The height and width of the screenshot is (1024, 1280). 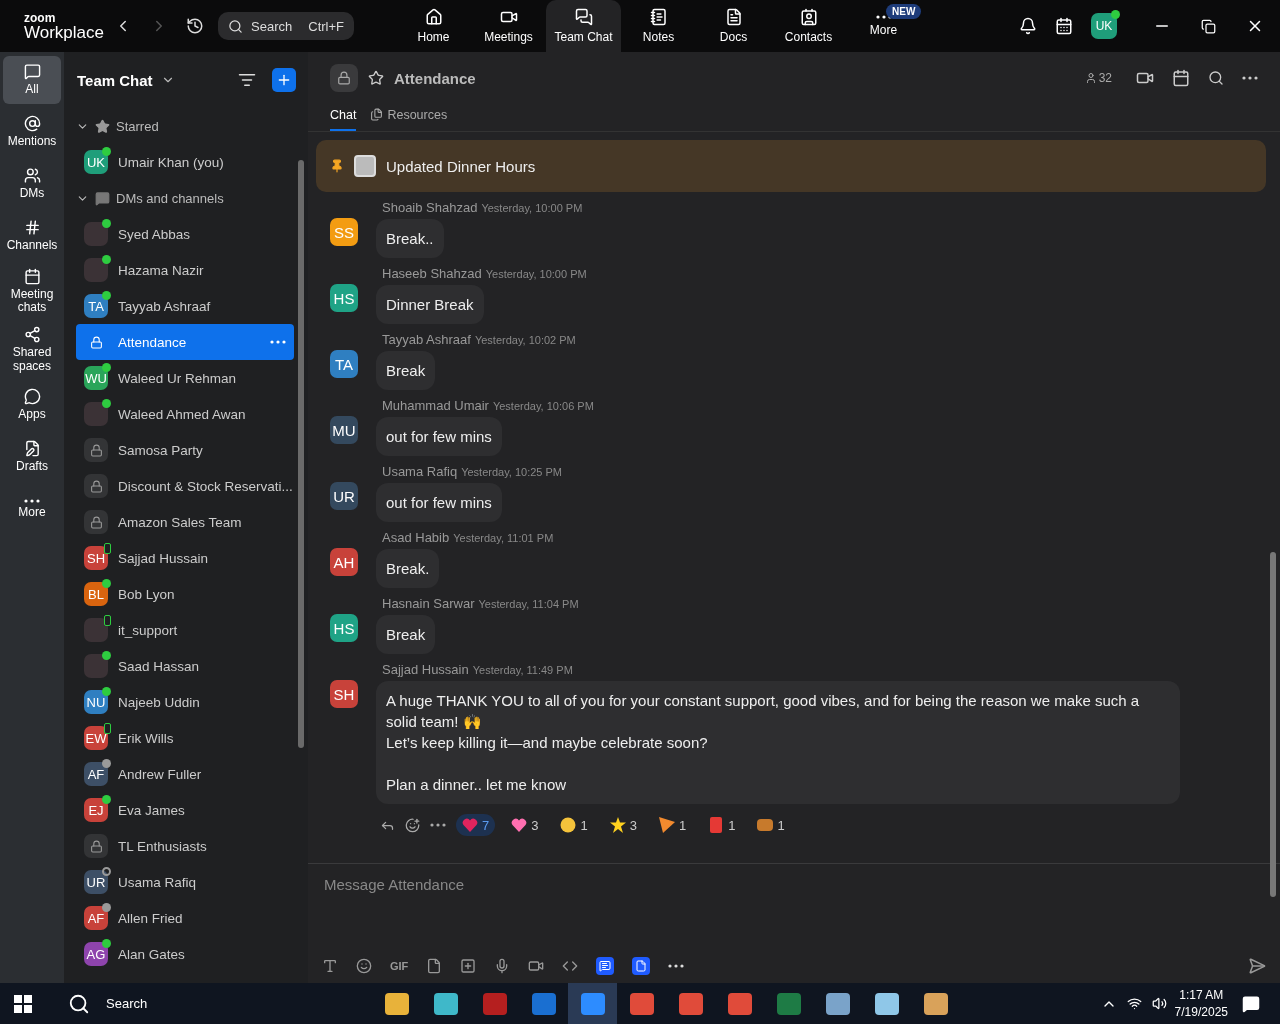 What do you see at coordinates (185, 738) in the screenshot?
I see `sidebar-item: EW Erik Wills` at bounding box center [185, 738].